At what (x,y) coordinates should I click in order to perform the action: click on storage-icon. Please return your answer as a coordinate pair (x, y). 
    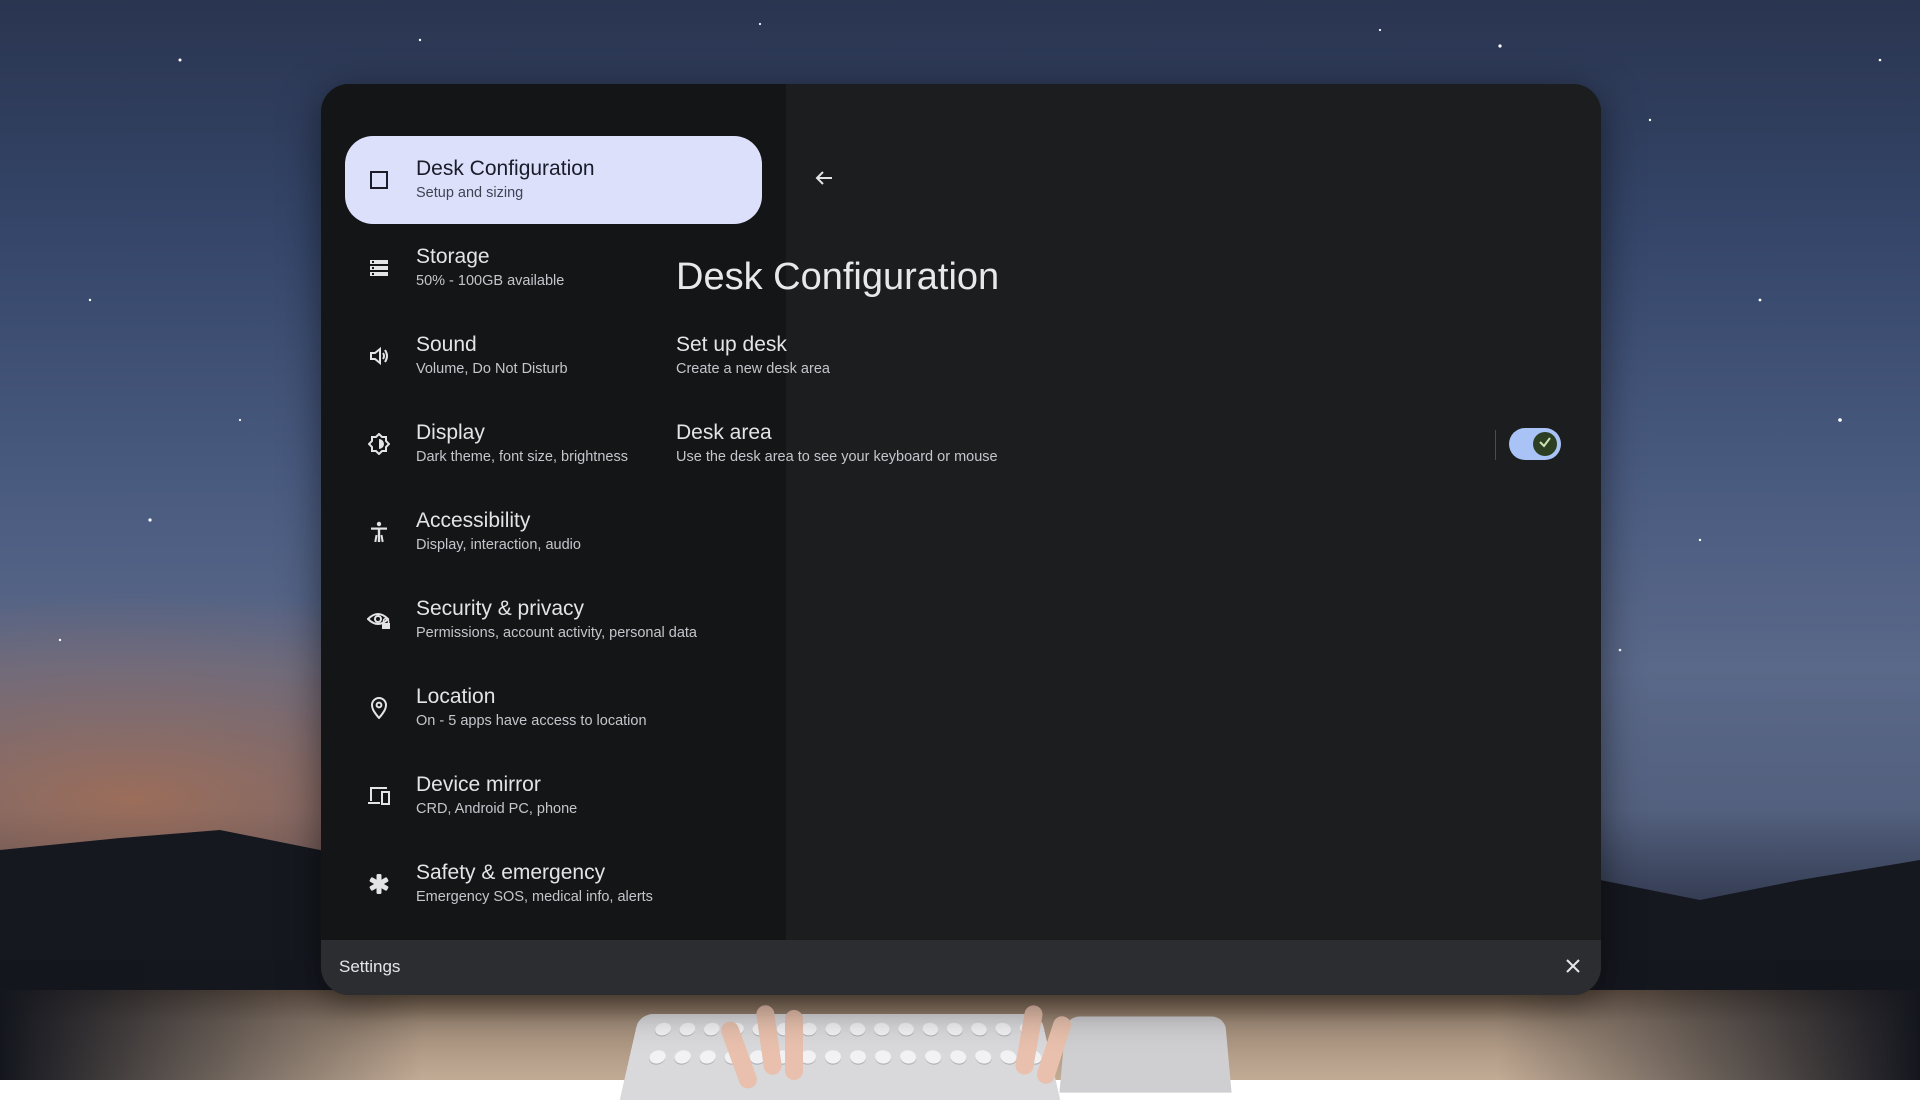
    Looking at the image, I should click on (379, 268).